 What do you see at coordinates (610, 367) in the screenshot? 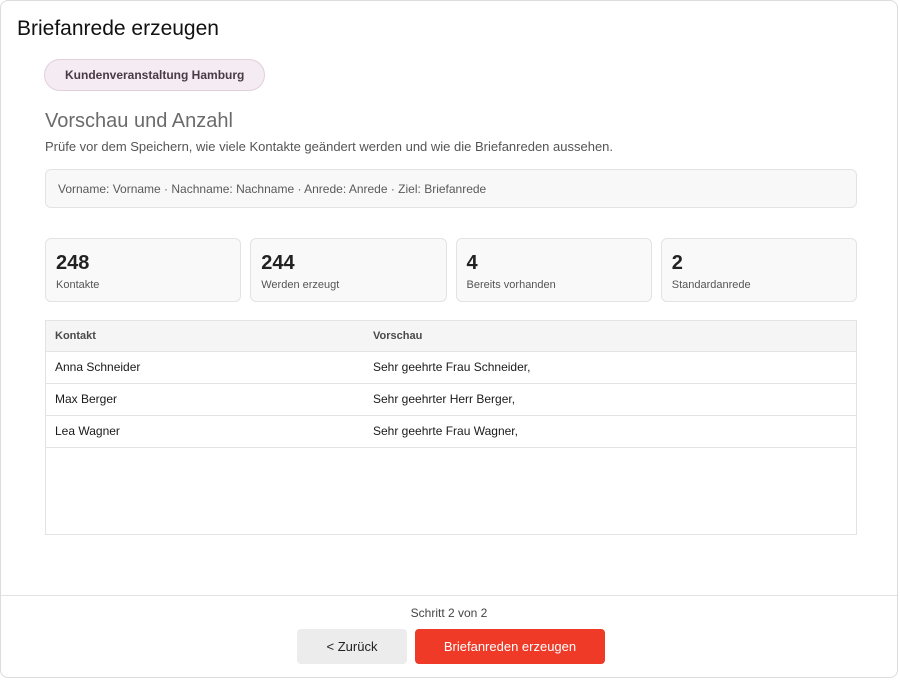
I see `cell-preview: Sehr geehrte Frau Schneider,` at bounding box center [610, 367].